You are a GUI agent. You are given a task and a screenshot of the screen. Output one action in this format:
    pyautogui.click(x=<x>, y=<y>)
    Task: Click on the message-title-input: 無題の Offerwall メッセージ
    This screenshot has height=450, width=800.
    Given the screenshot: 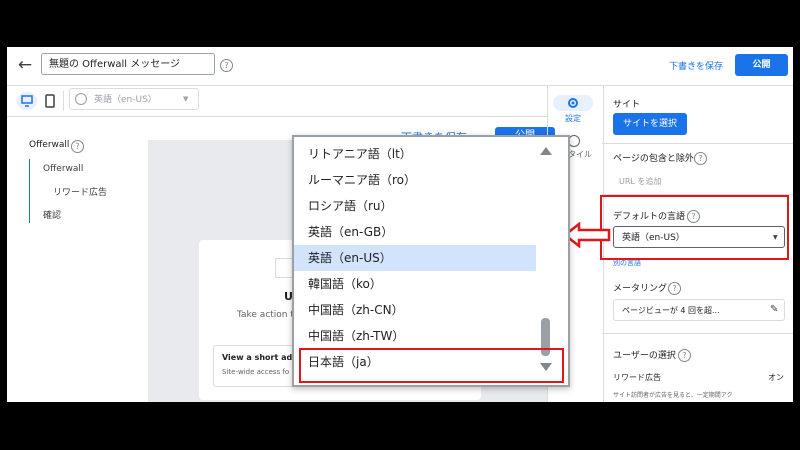 What is the action you would take?
    pyautogui.click(x=128, y=64)
    